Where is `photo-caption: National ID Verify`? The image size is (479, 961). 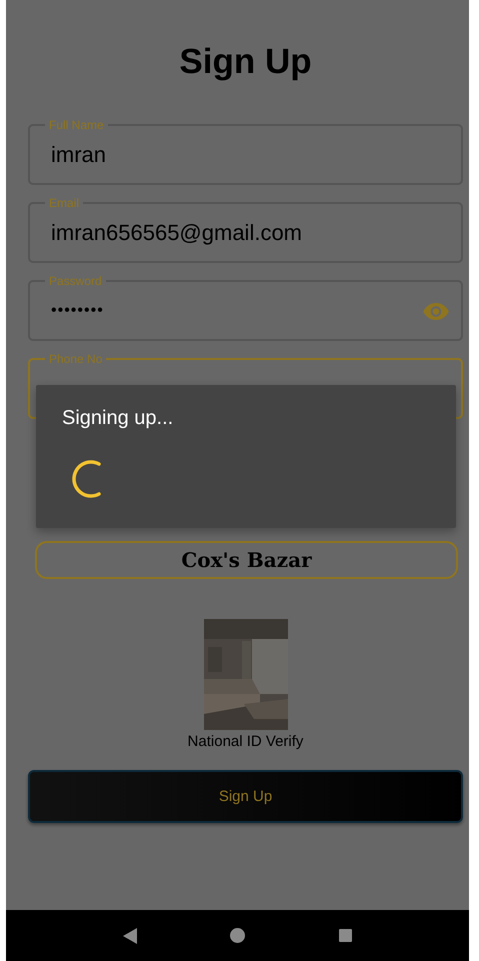
photo-caption: National ID Verify is located at coordinates (246, 741).